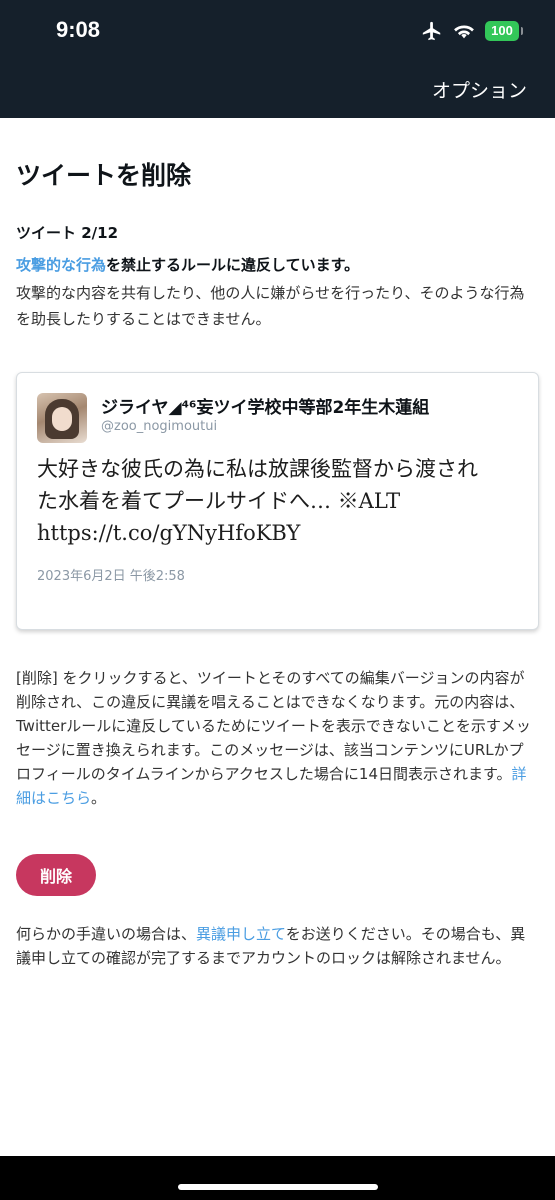  What do you see at coordinates (479, 89) in the screenshot?
I see `options-button: オプション` at bounding box center [479, 89].